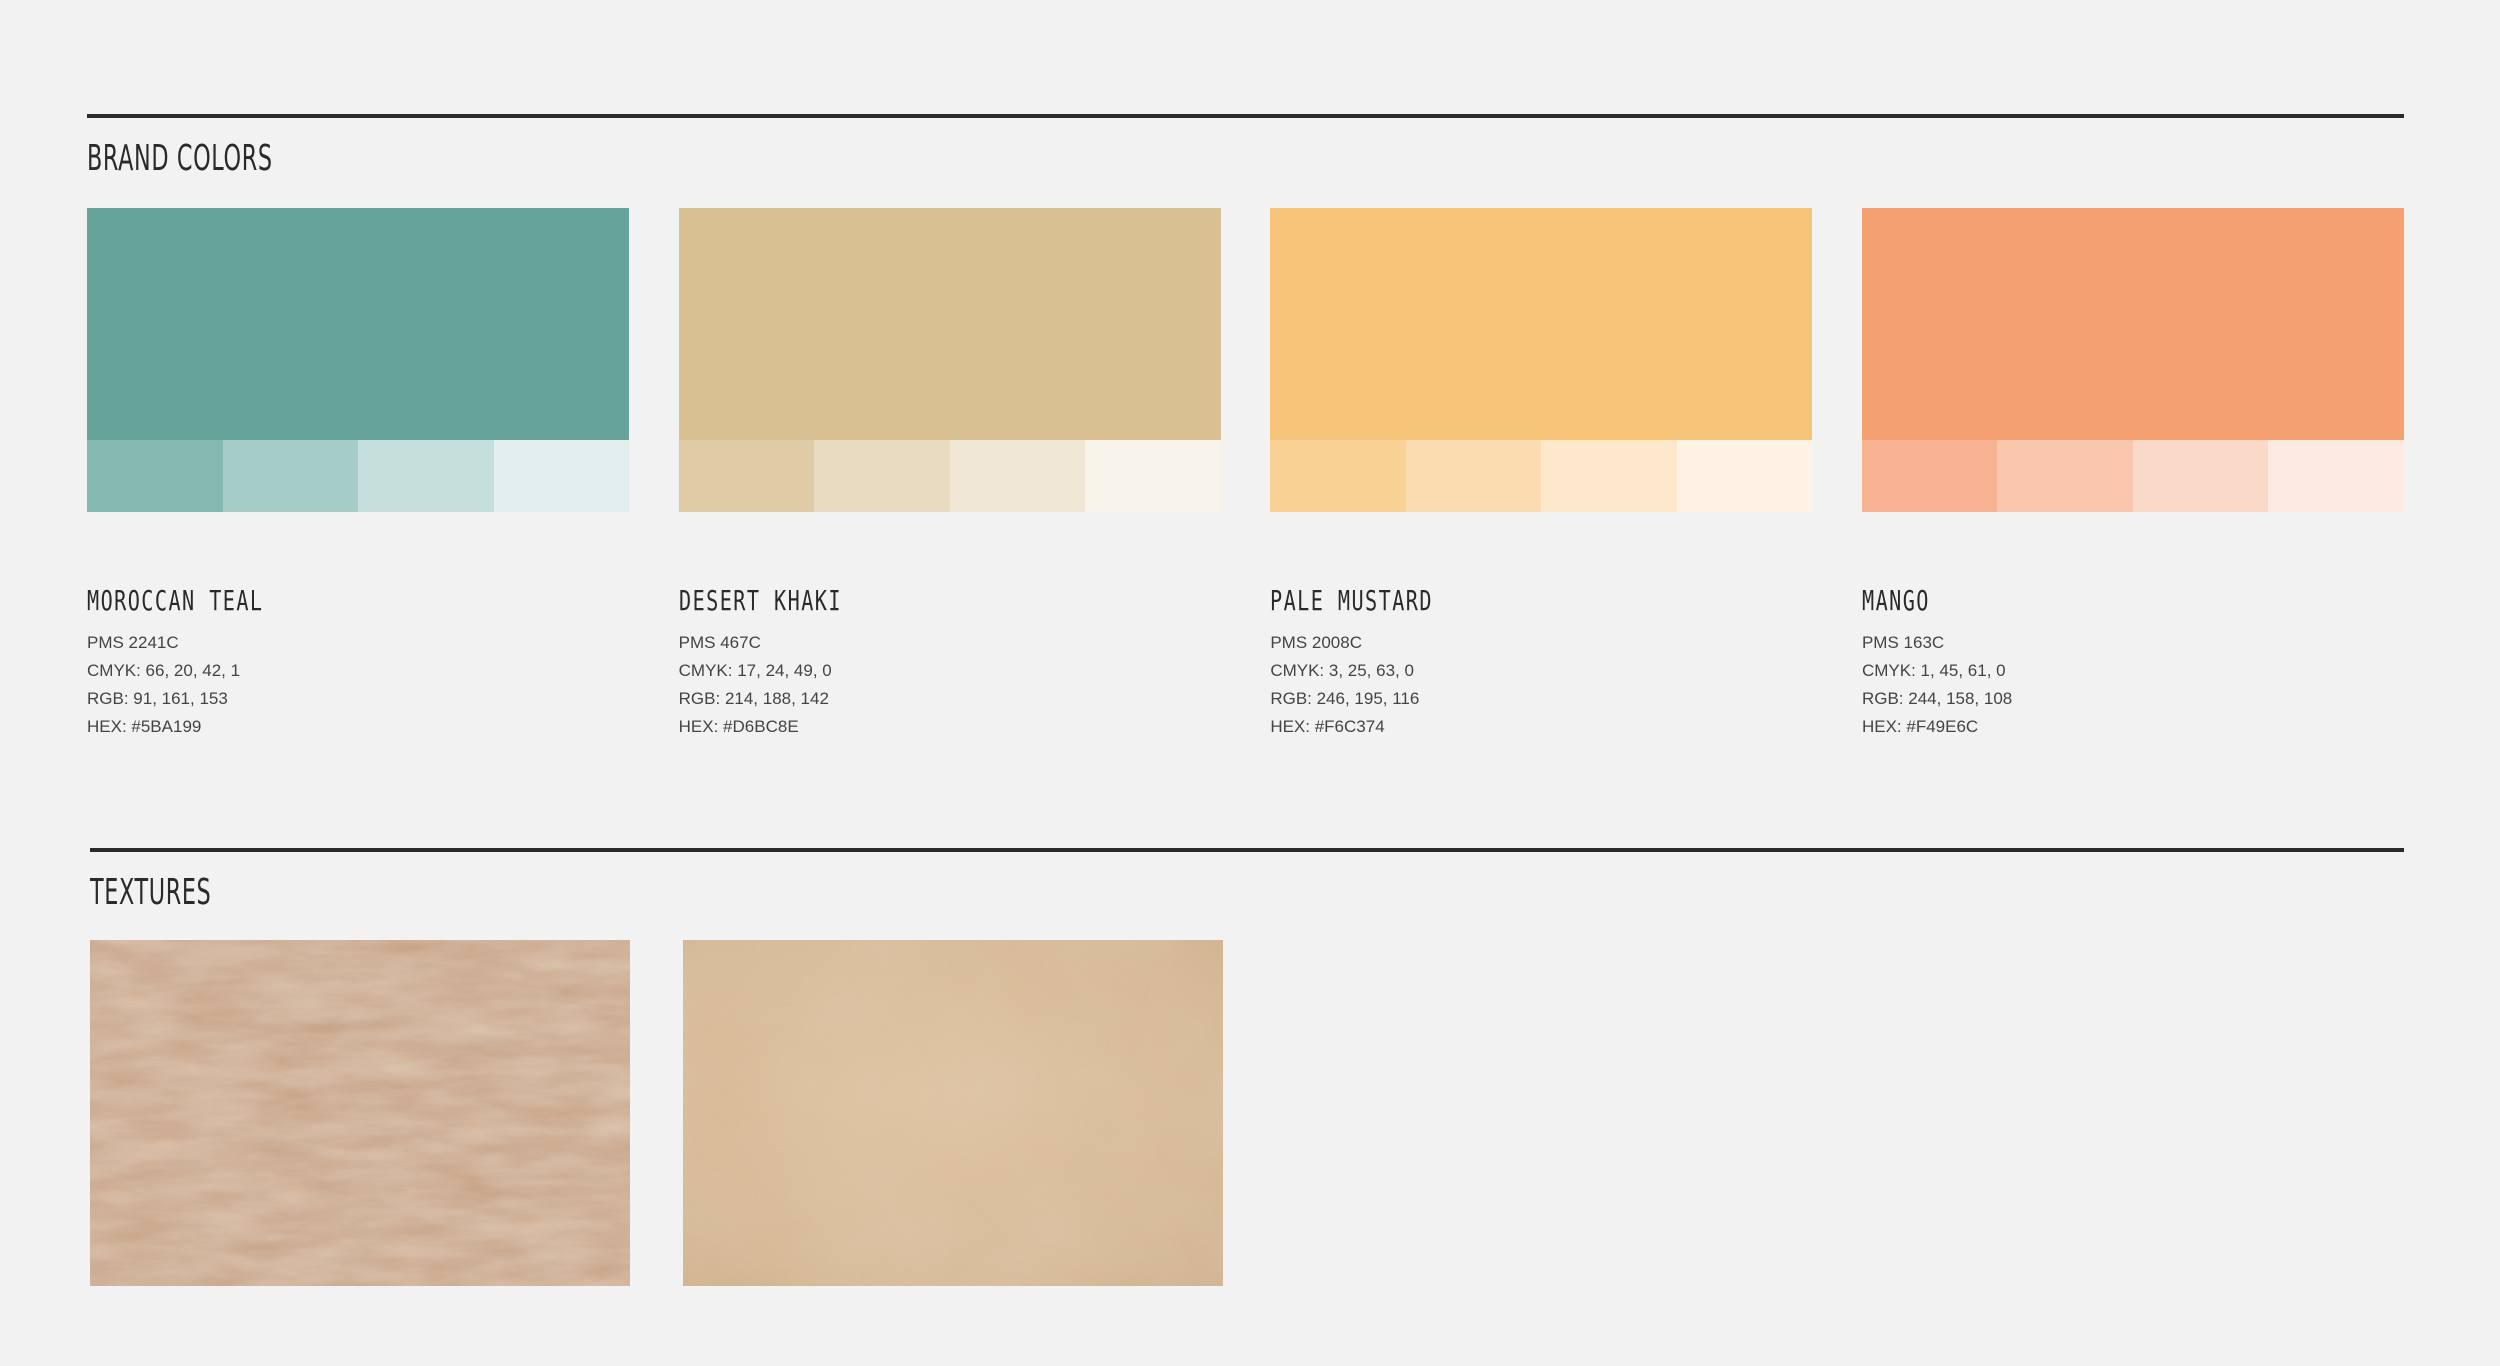  What do you see at coordinates (1316, 642) in the screenshot?
I see `pms-value: PMS 2008C` at bounding box center [1316, 642].